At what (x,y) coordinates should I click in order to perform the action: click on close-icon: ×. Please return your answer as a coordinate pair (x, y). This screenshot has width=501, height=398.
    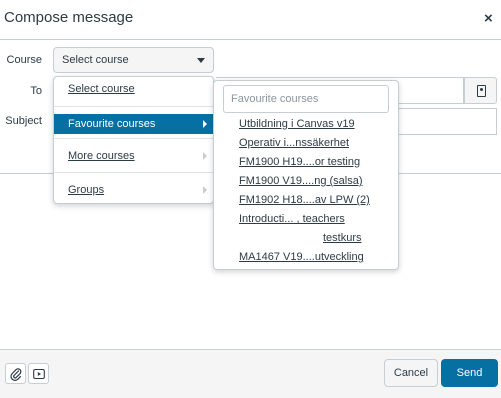
    Looking at the image, I should click on (488, 18).